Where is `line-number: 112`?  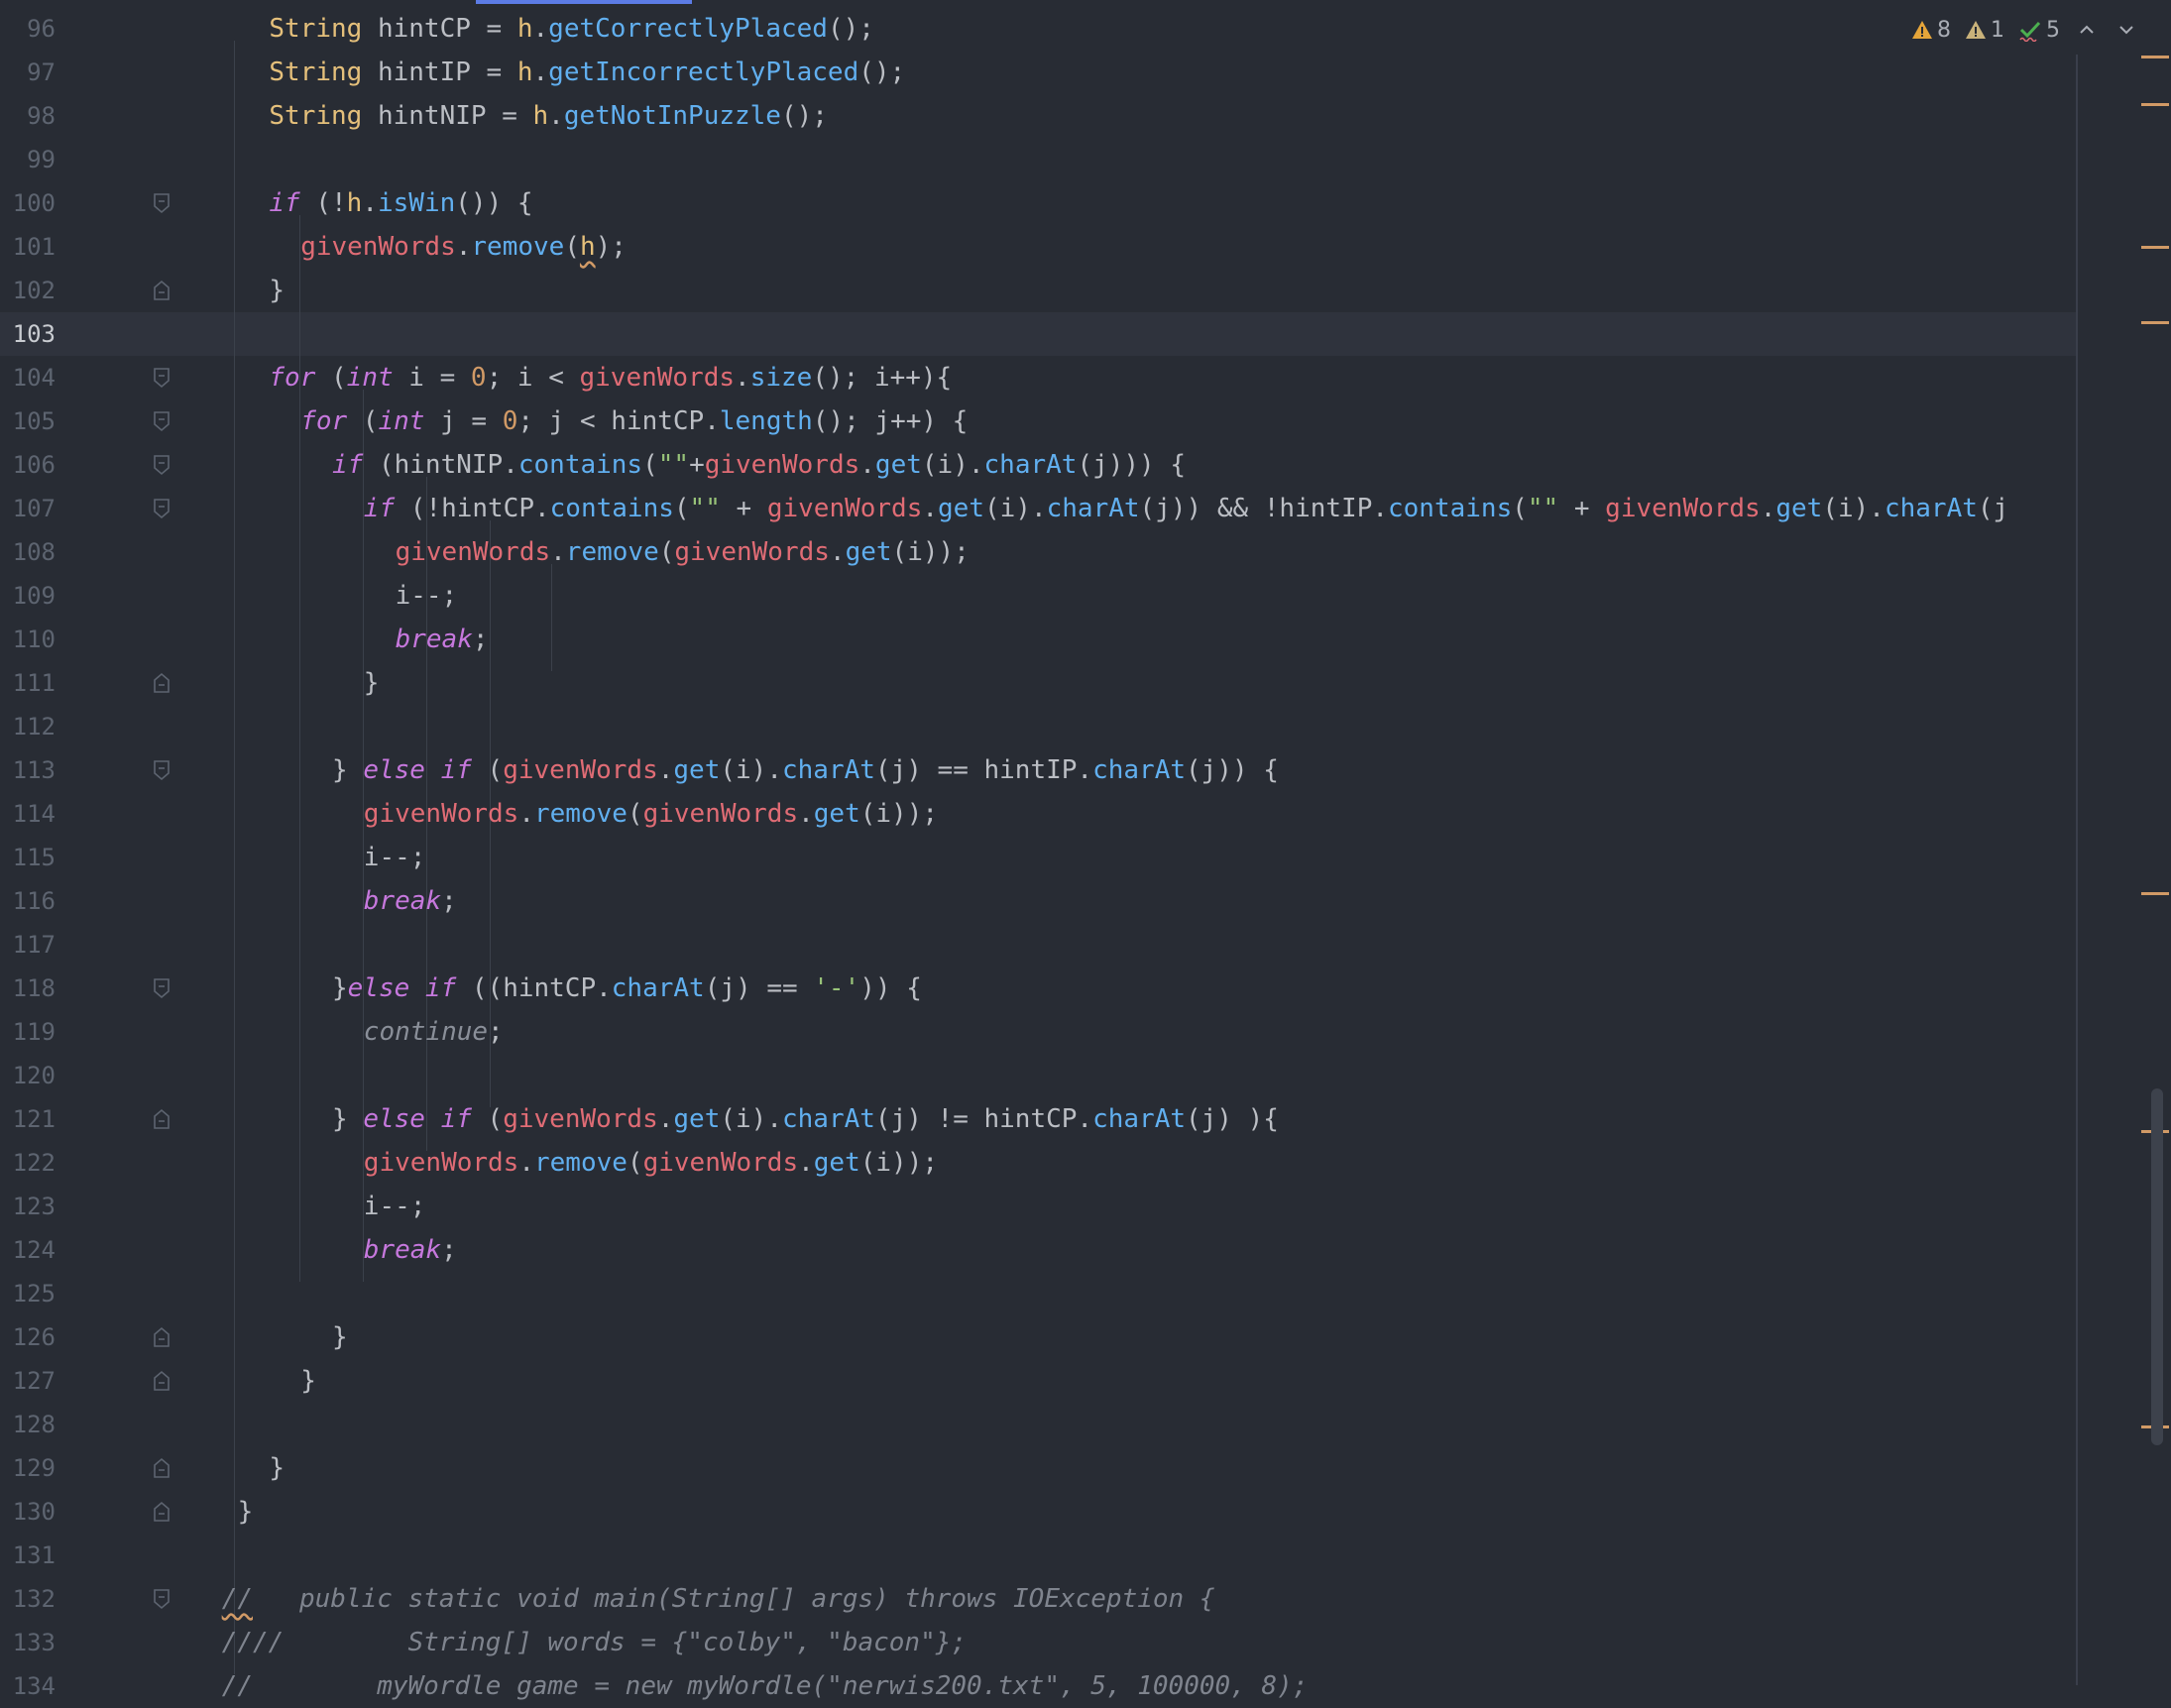 line-number: 112 is located at coordinates (28, 726).